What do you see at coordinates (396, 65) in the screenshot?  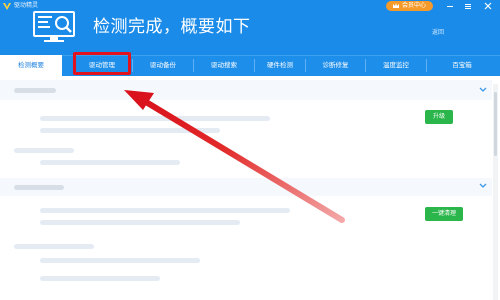 I see `tab-temperature-monitor: 温度监控` at bounding box center [396, 65].